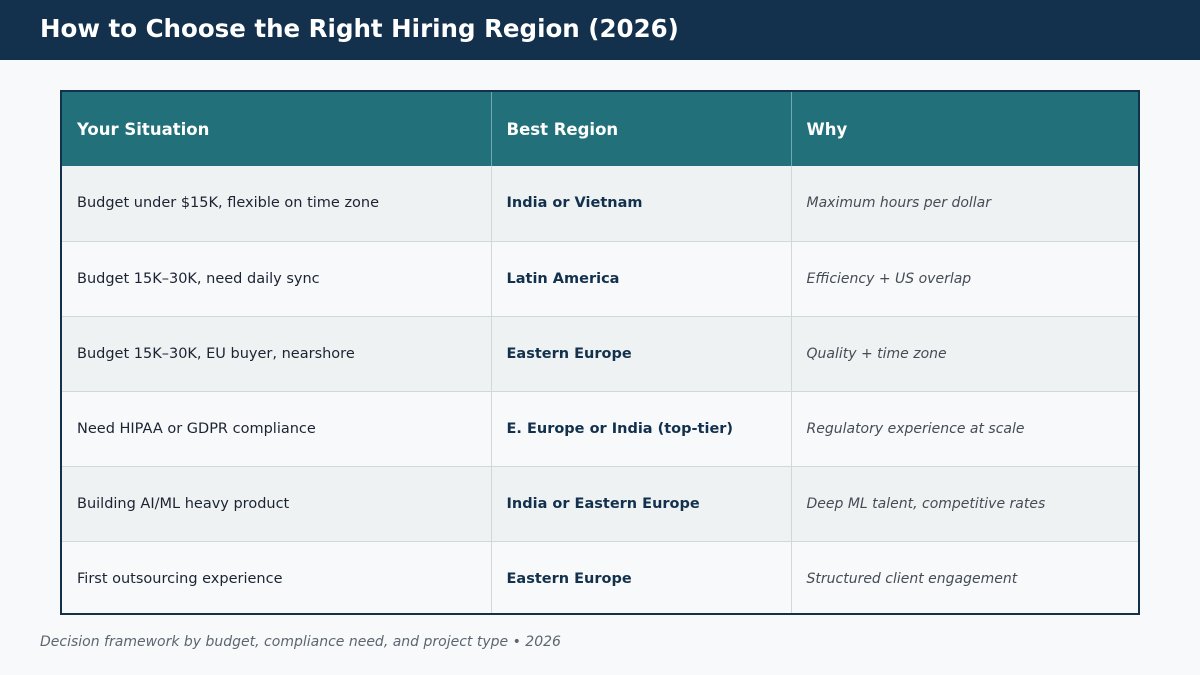 The width and height of the screenshot is (1200, 675). I want to click on why-cell: Maximum hours per dollar, so click(964, 204).